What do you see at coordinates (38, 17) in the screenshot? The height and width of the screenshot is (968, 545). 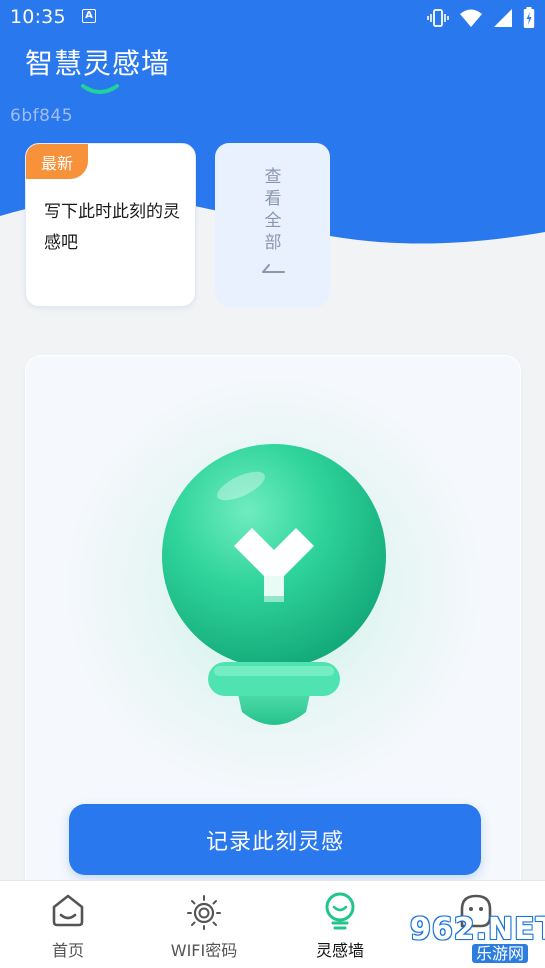 I see `status-time: 10:35` at bounding box center [38, 17].